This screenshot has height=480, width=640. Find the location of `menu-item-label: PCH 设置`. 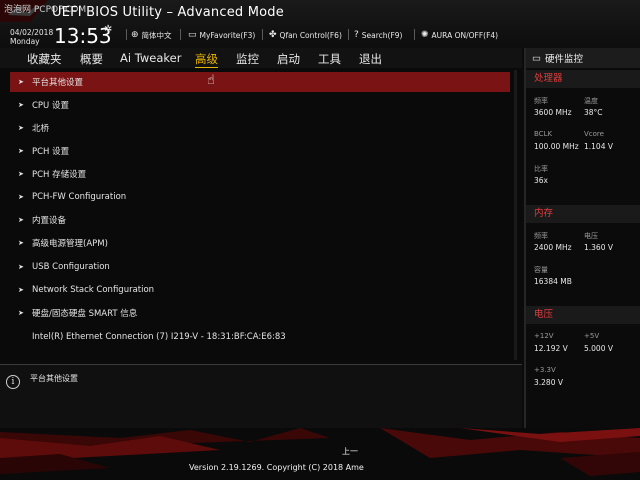

menu-item-label: PCH 设置 is located at coordinates (51, 152).